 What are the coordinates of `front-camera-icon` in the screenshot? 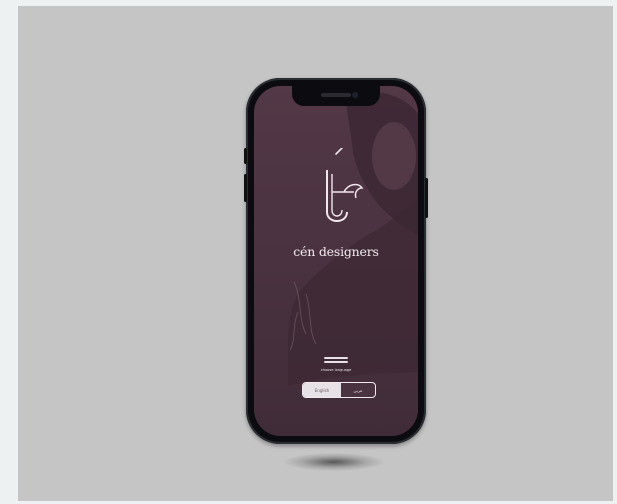 It's located at (355, 95).